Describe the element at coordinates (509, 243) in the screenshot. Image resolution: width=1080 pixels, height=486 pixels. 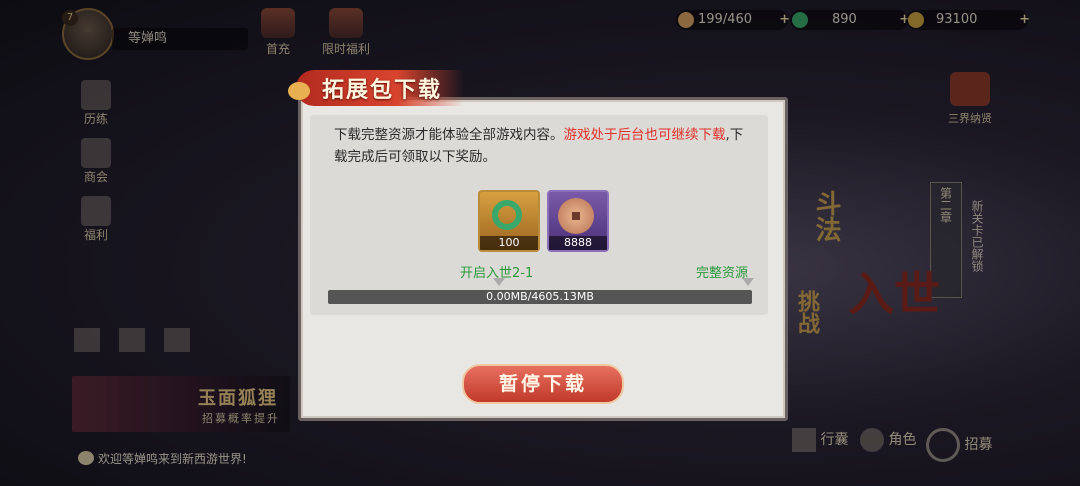
I see `reward-quantity: 100` at that location.